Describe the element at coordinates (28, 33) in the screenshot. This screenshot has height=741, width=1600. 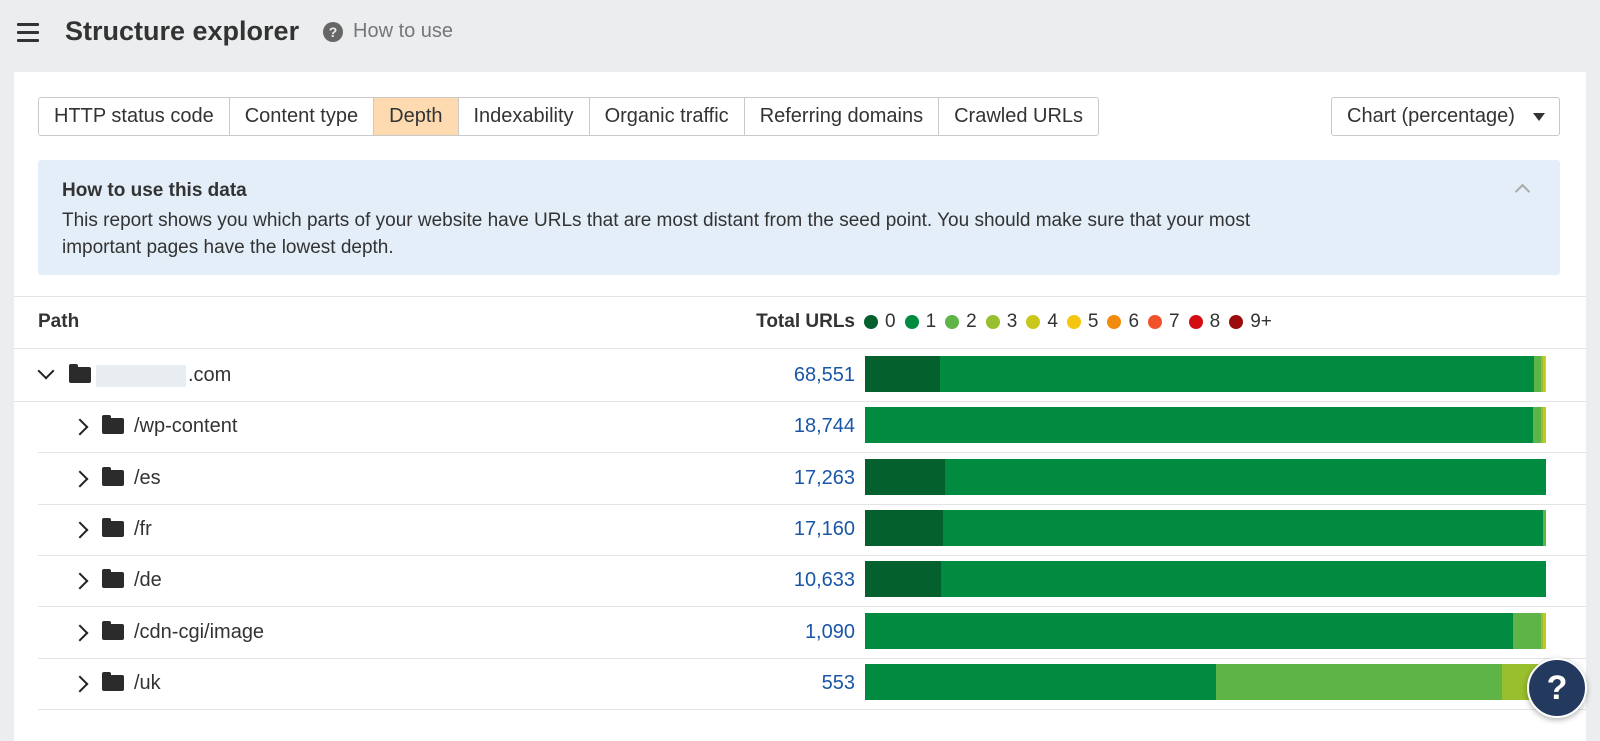
I see `menu-icon` at that location.